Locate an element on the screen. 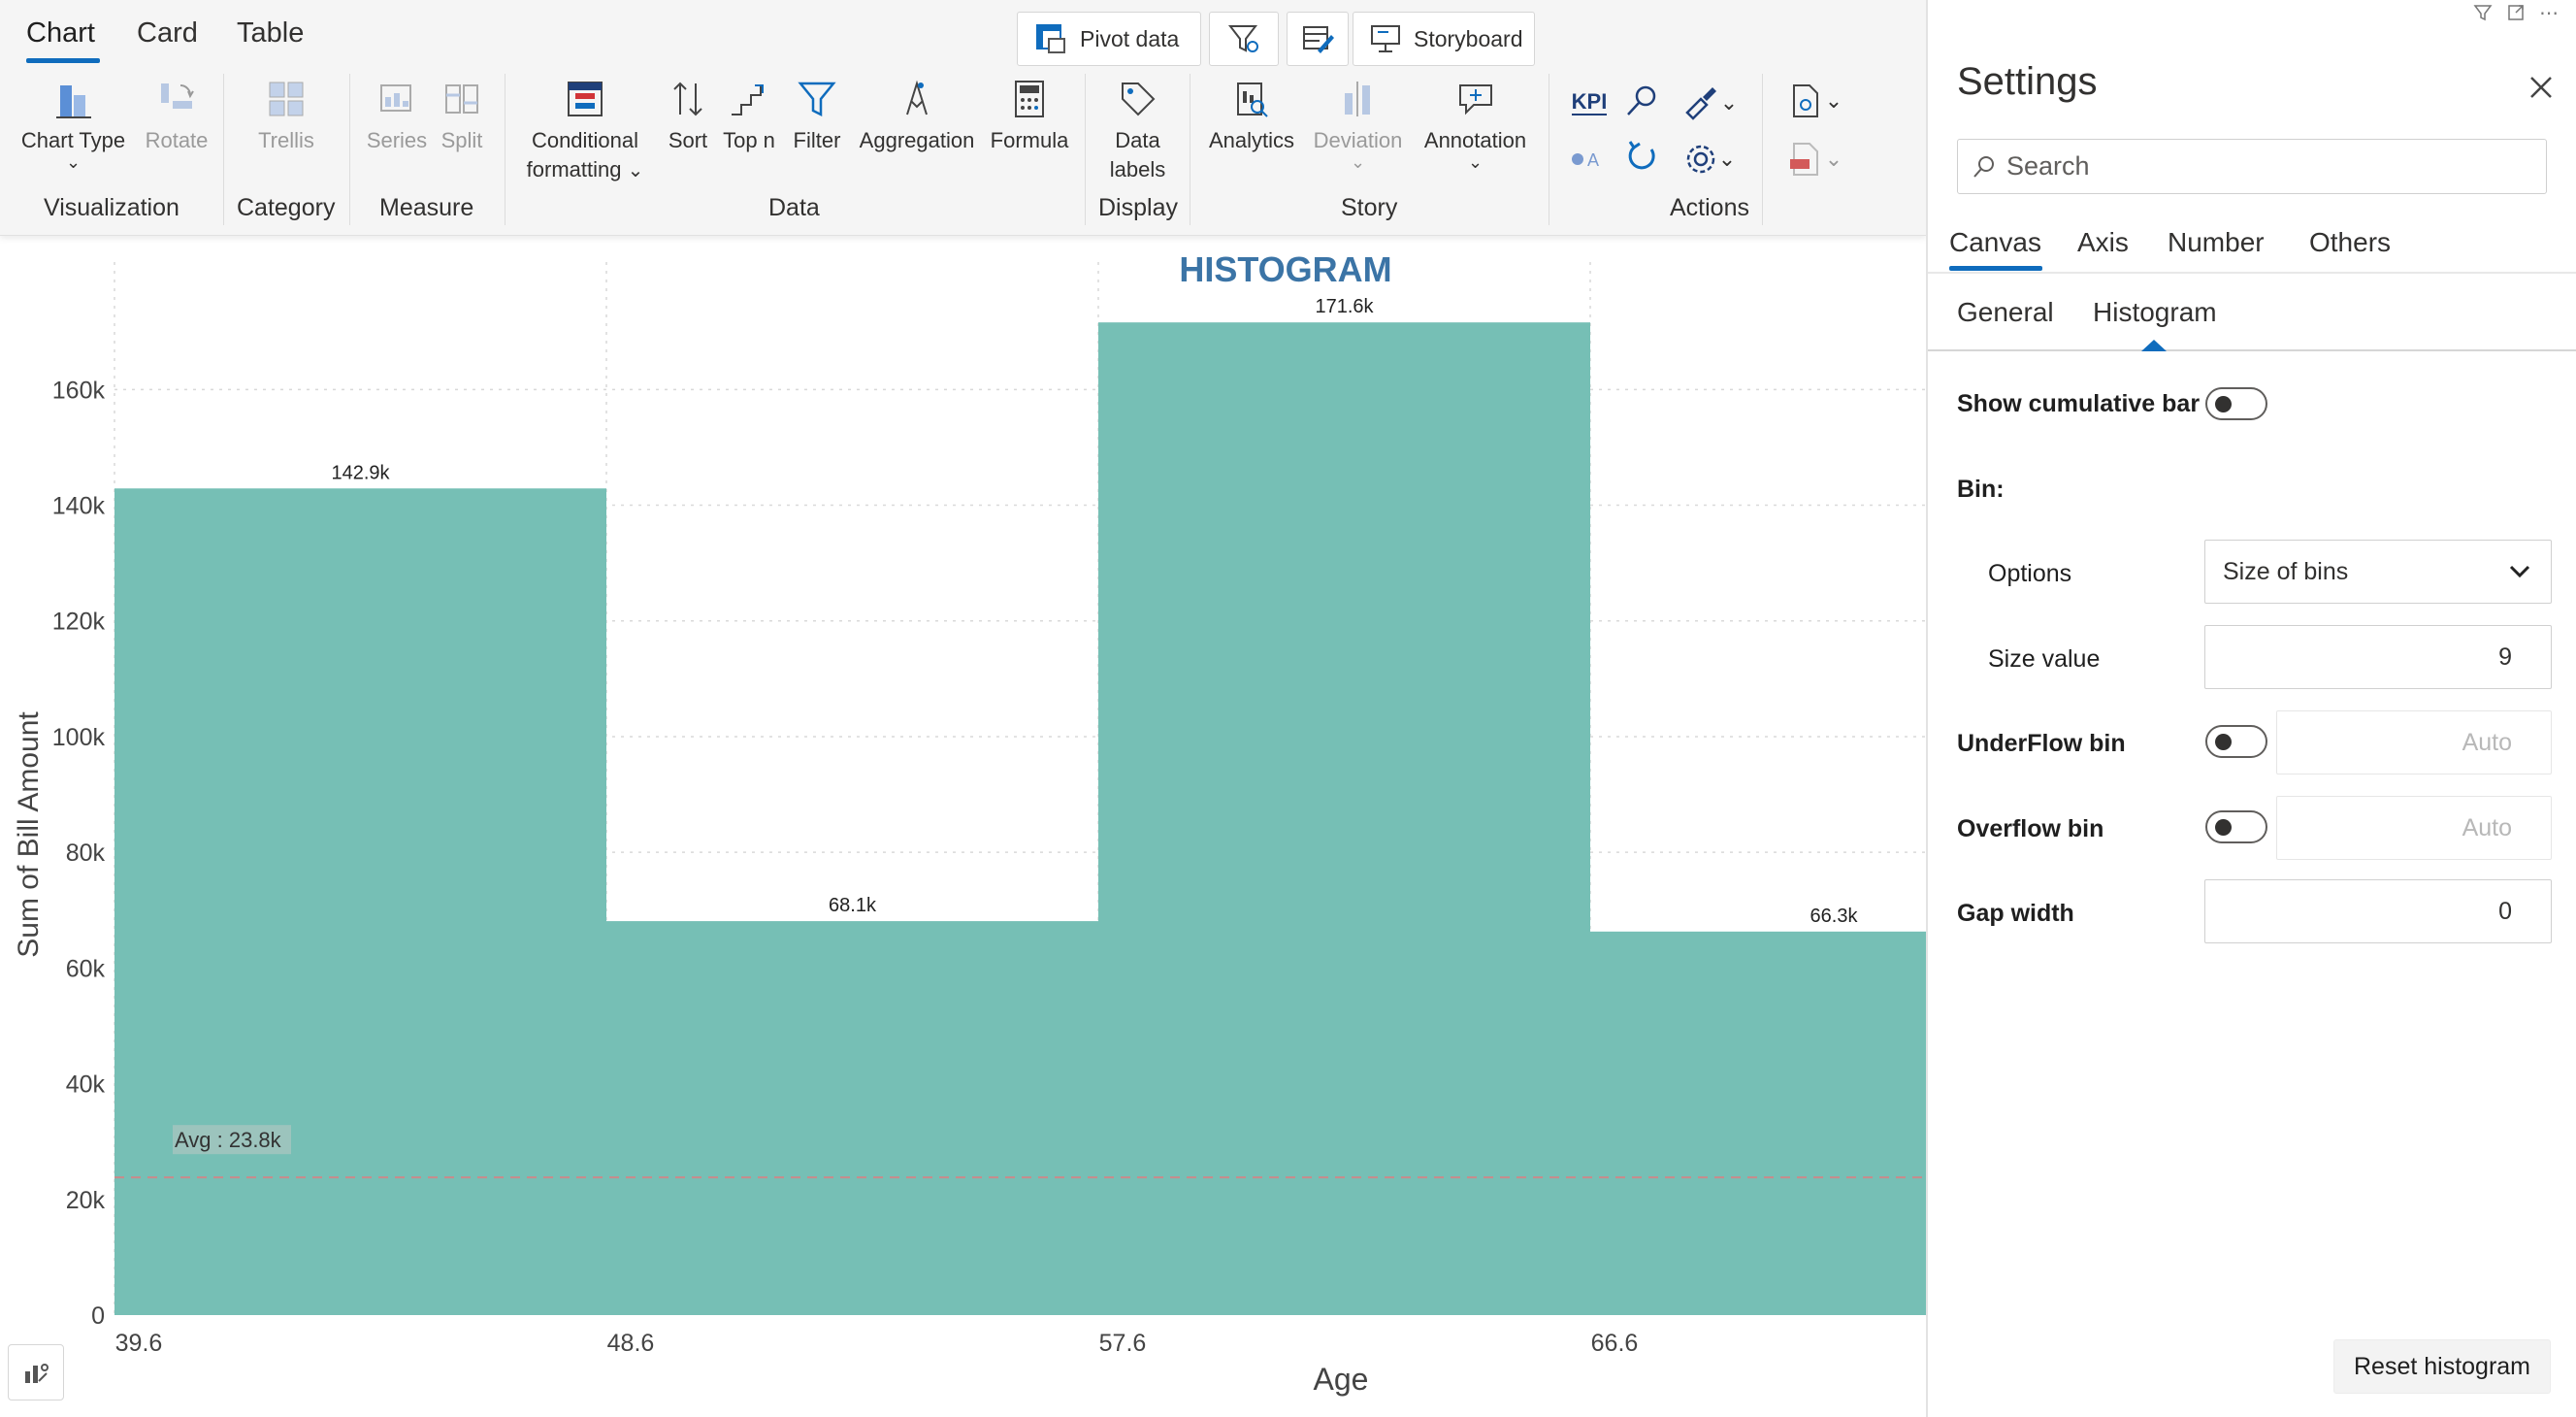  subtab-histogram: Histogram is located at coordinates (2155, 313).